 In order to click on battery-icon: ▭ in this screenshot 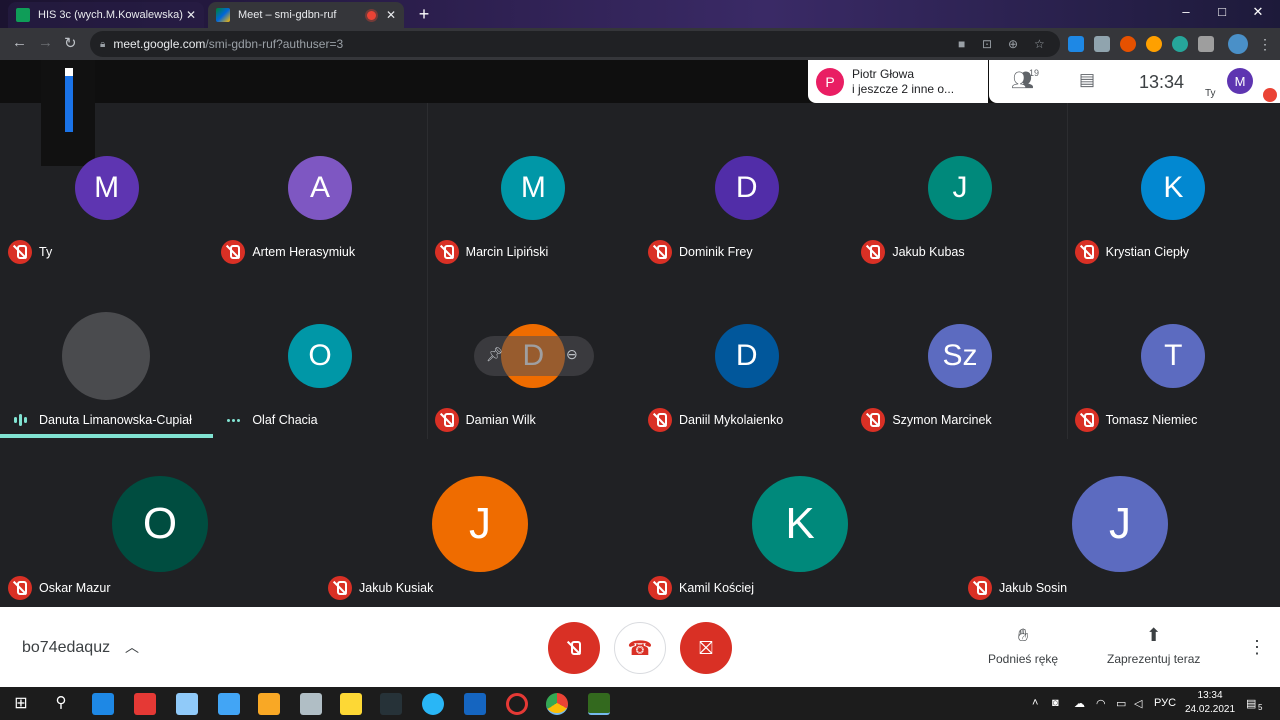, I will do `click(1121, 703)`.